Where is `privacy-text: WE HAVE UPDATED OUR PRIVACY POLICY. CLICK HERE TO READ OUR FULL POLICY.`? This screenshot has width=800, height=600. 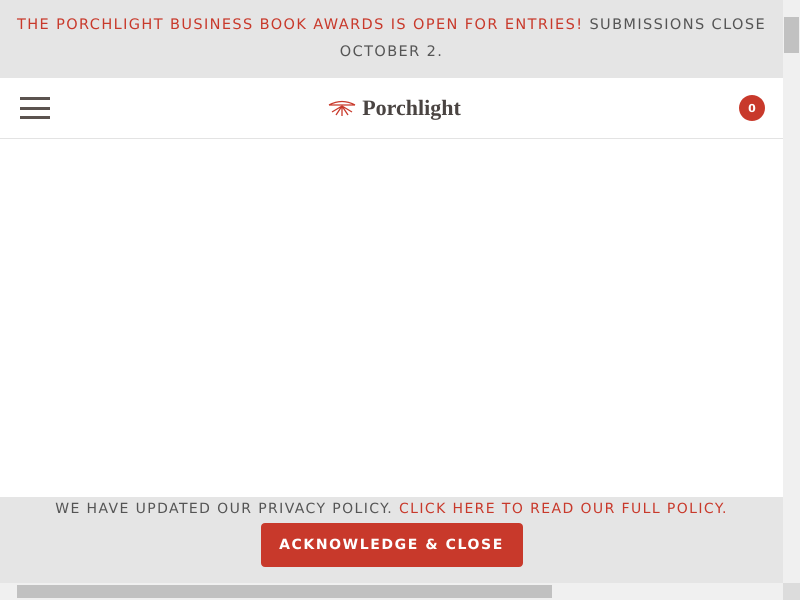
privacy-text: WE HAVE UPDATED OUR PRIVACY POLICY. CLICK HERE TO READ OUR FULL POLICY. is located at coordinates (391, 509).